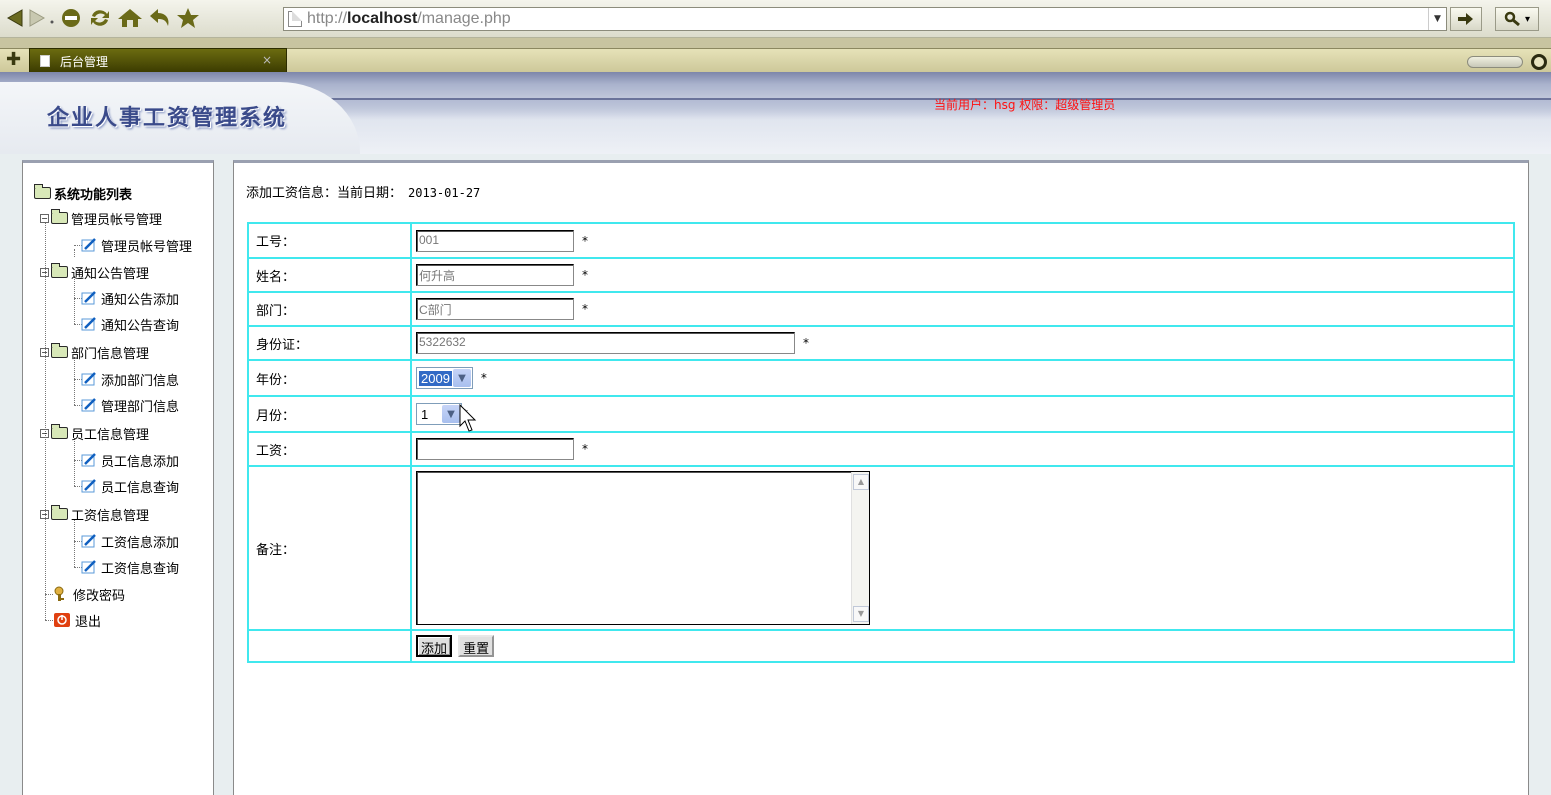  What do you see at coordinates (468, 418) in the screenshot?
I see `mouse-cursor-icon` at bounding box center [468, 418].